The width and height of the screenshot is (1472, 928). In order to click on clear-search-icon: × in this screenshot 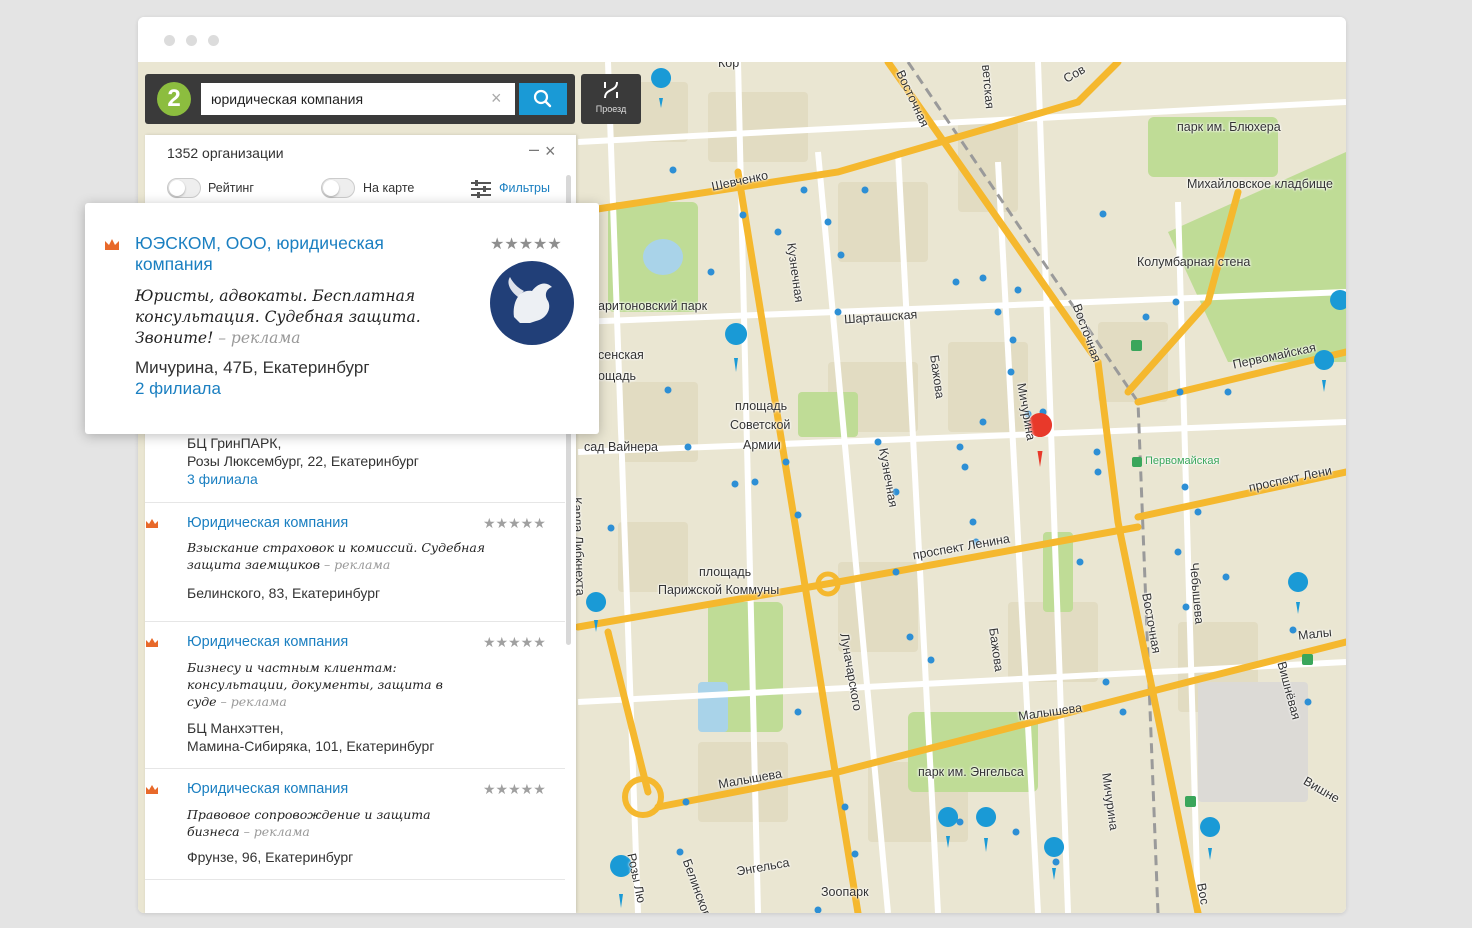, I will do `click(496, 98)`.